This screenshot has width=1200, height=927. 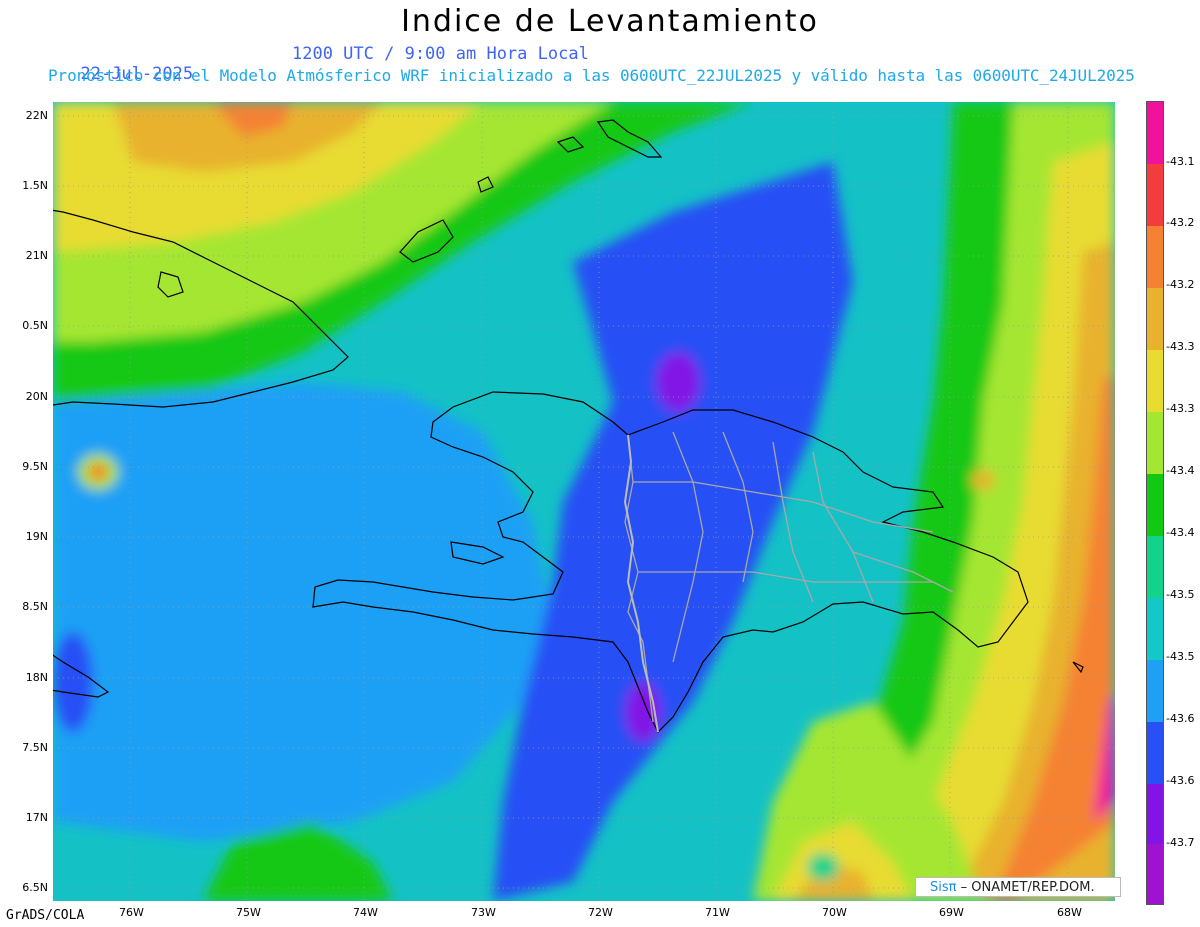 I want to click on colorbar-label: -43.1, so click(x=1180, y=161).